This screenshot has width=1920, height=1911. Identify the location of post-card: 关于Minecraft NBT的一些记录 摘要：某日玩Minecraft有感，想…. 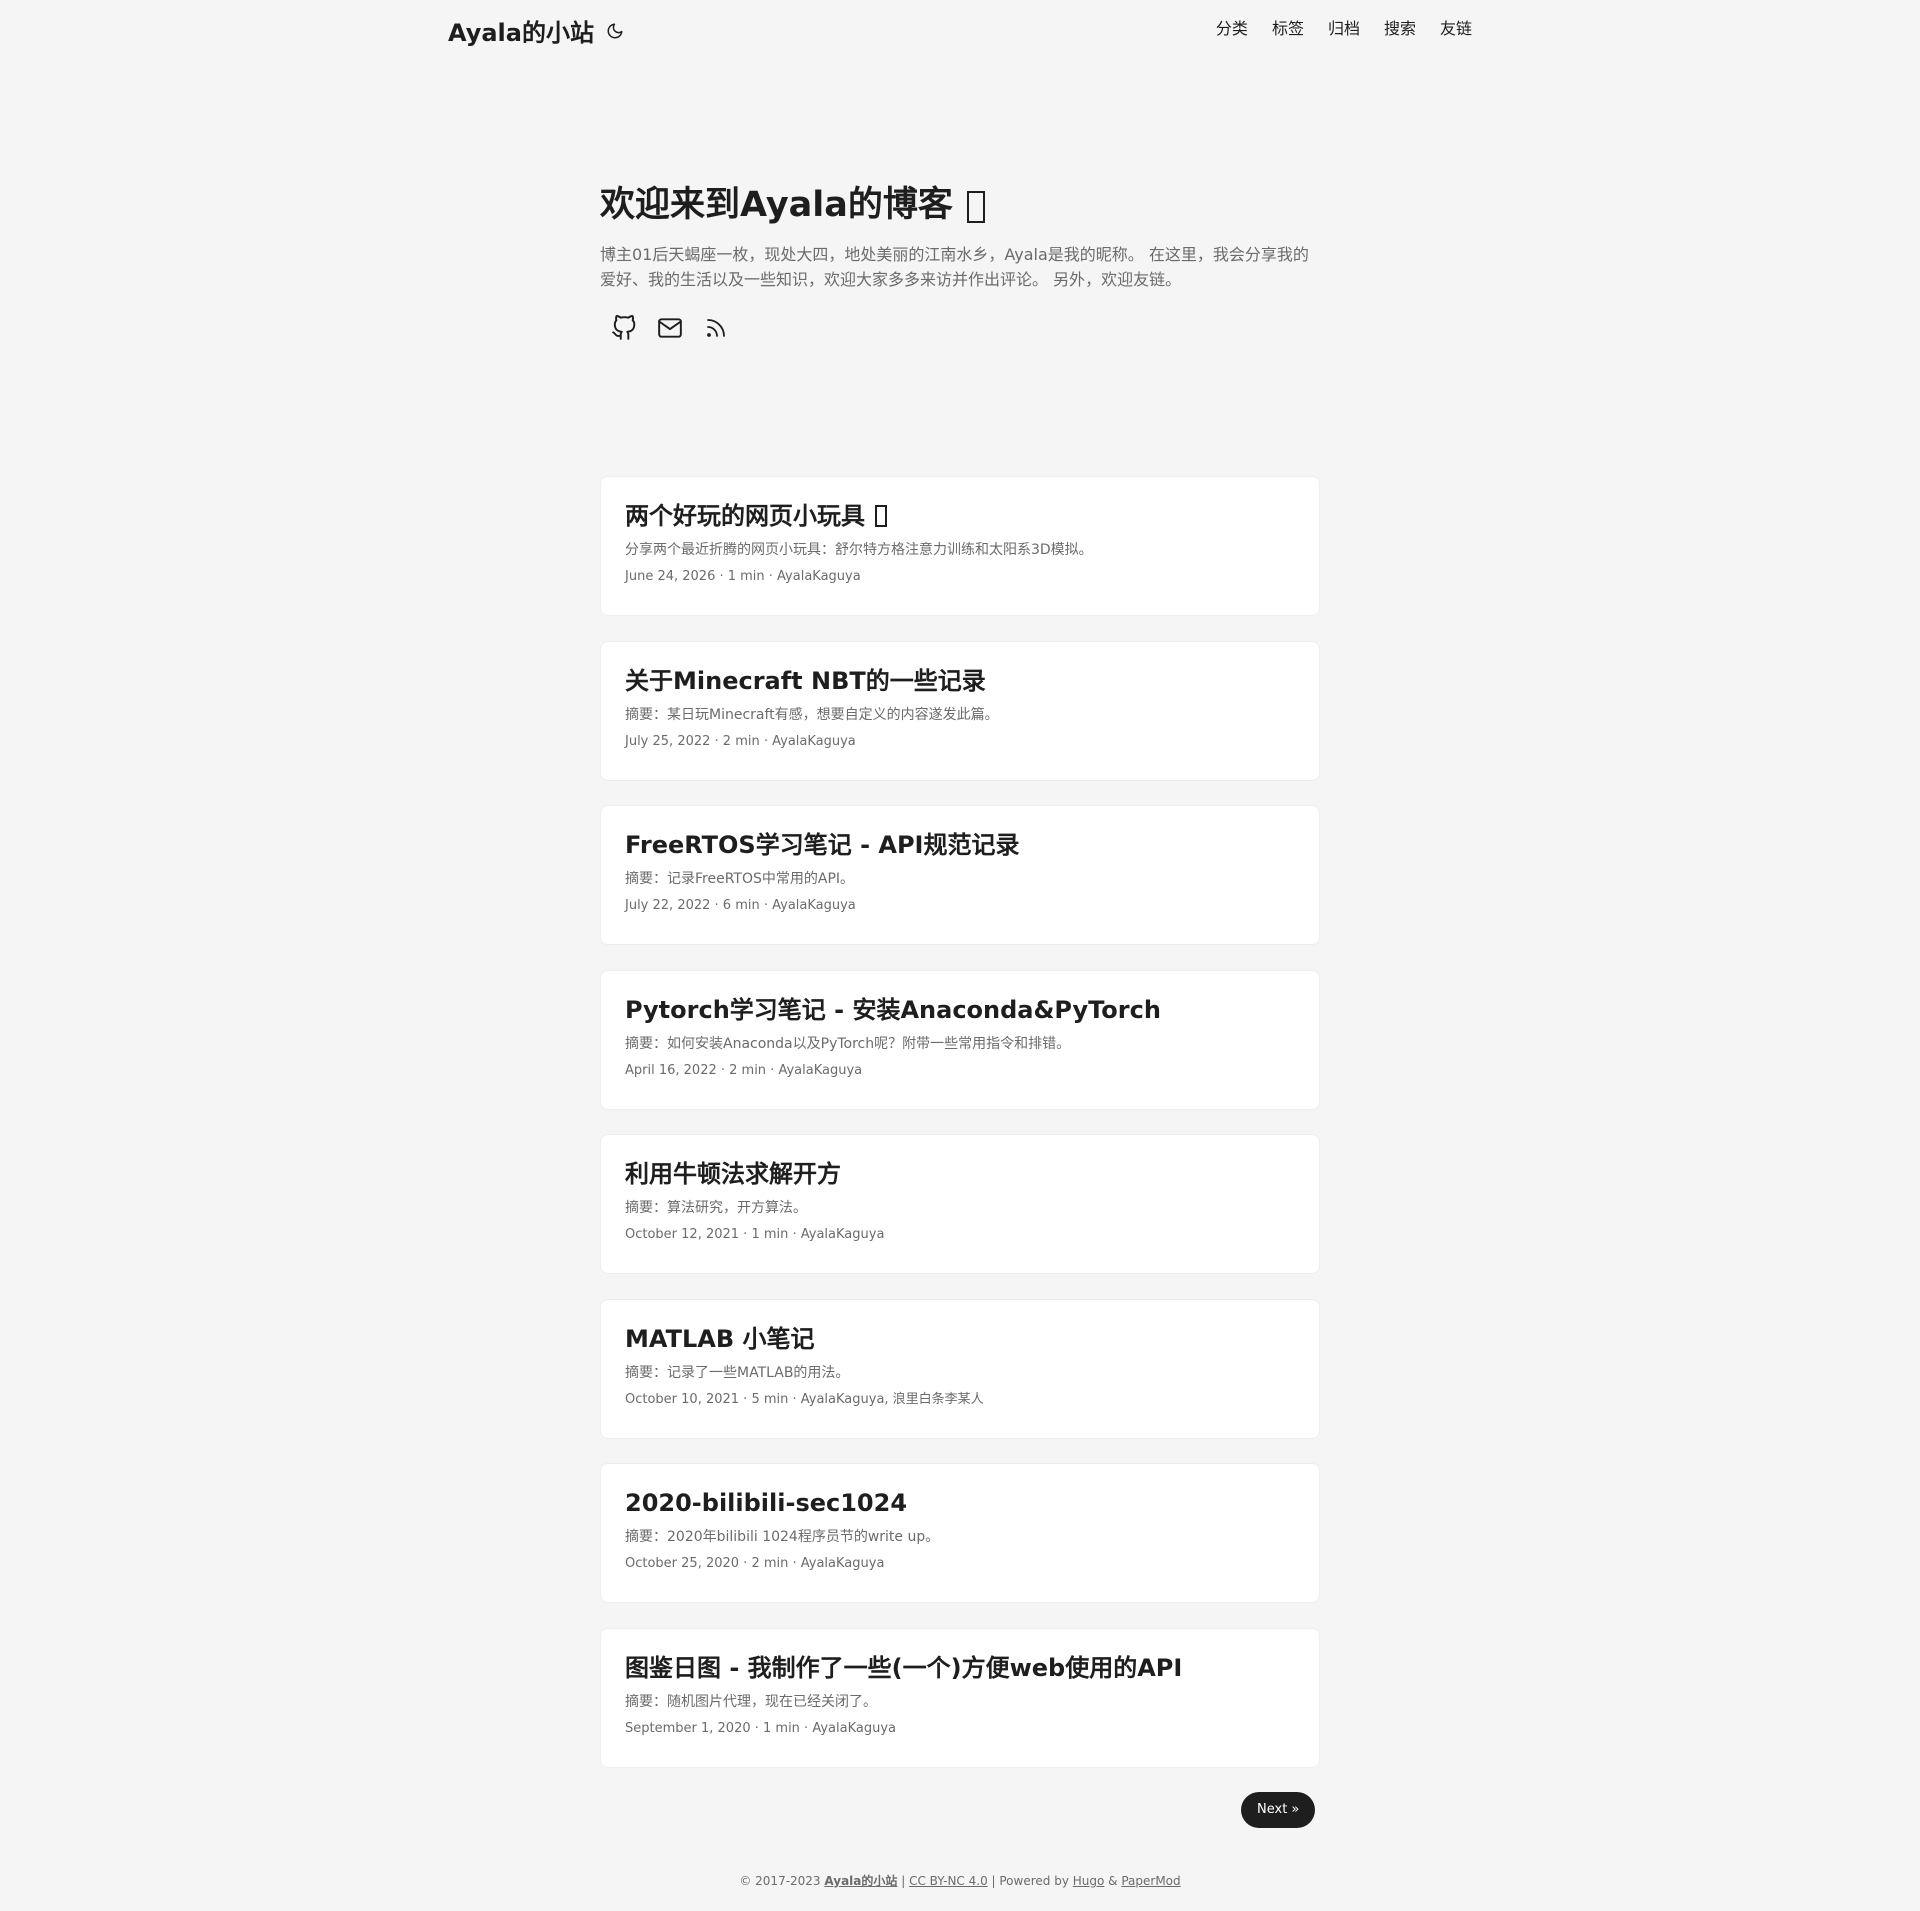
(960, 710).